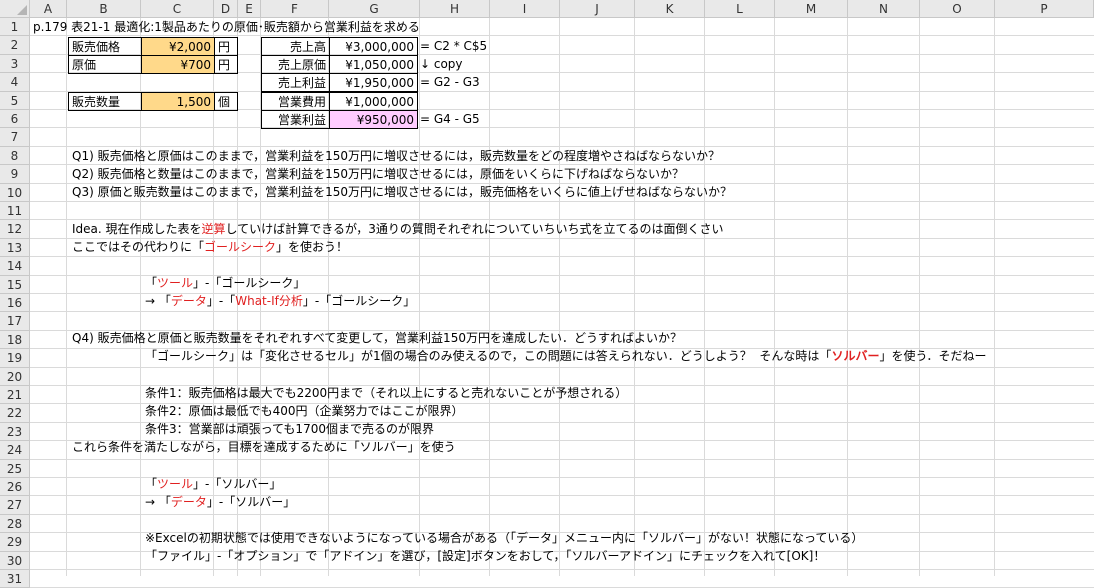 This screenshot has width=1094, height=588. Describe the element at coordinates (597, 9) in the screenshot. I see `column-header-J: J` at that location.